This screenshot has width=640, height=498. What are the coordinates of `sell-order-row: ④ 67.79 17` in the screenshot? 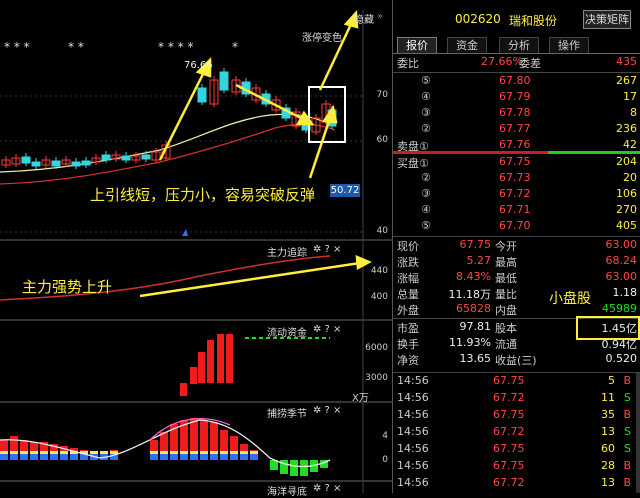 It's located at (516, 98).